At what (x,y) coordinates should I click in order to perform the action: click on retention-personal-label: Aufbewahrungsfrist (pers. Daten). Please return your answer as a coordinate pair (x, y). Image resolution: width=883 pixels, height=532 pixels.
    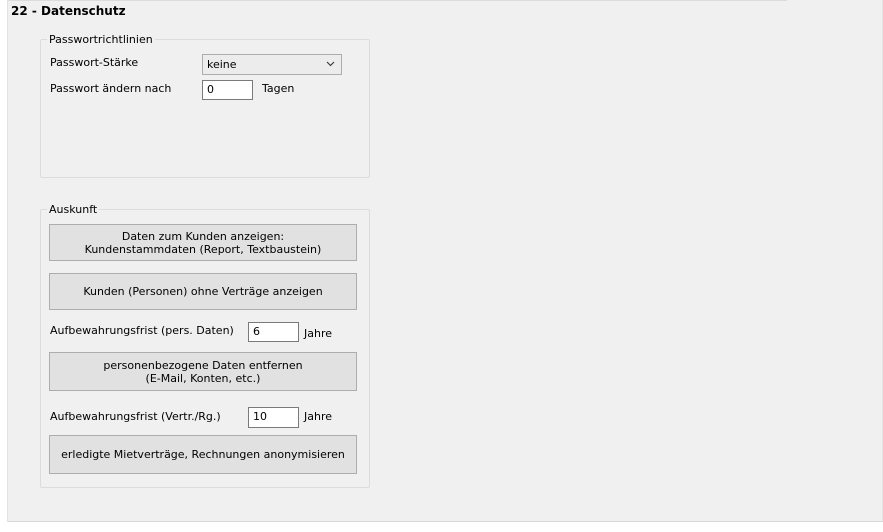
    Looking at the image, I should click on (142, 330).